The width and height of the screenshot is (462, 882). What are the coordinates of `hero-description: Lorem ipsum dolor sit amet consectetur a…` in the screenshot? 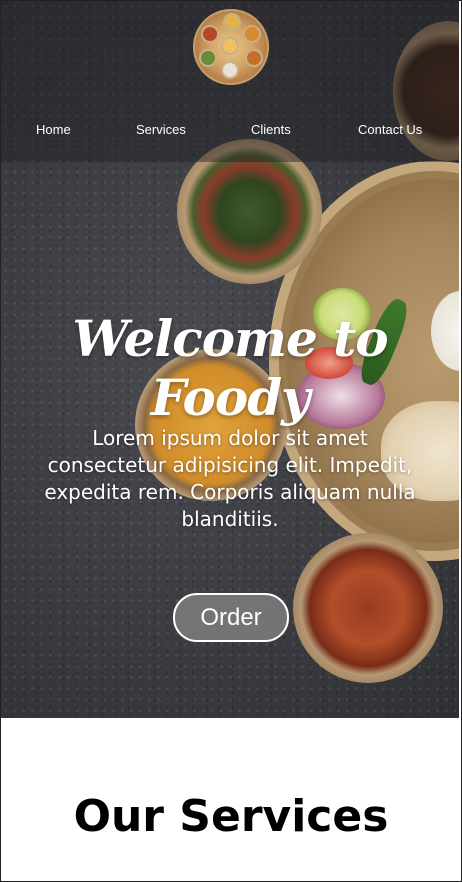 It's located at (230, 478).